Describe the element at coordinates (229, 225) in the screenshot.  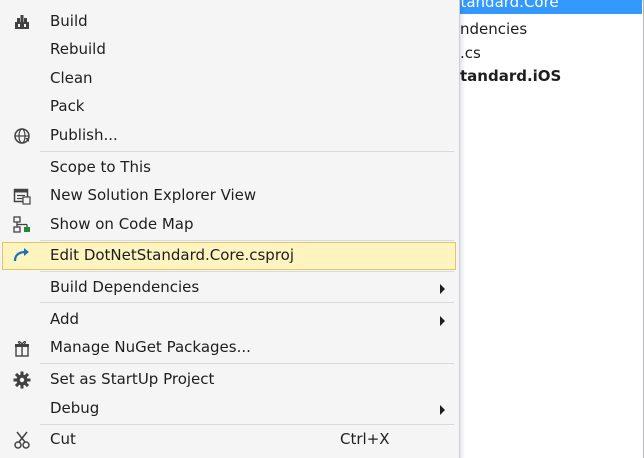
I see `menu-item-show-on-code-map: Show on Code Map` at that location.